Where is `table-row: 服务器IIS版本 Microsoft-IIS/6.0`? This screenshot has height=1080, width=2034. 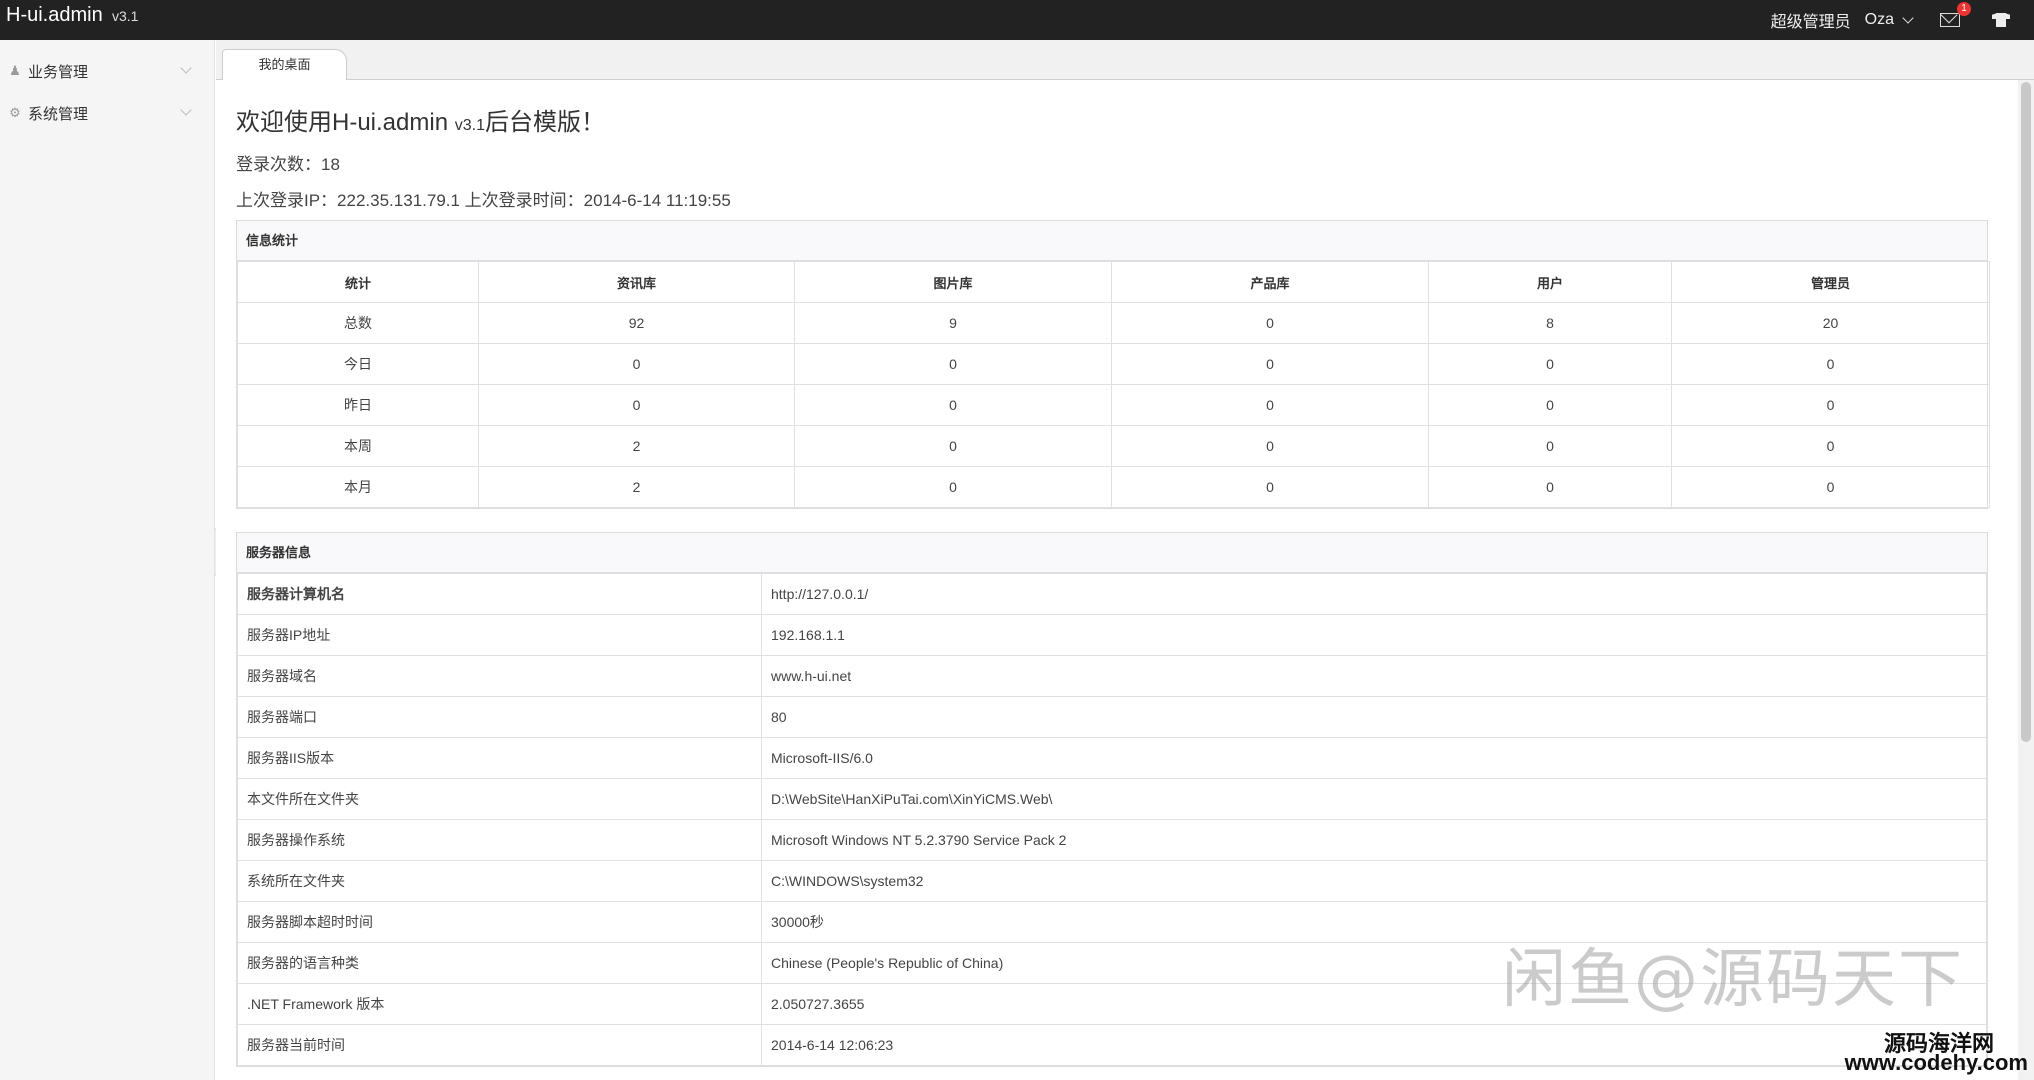 table-row: 服务器IIS版本 Microsoft-IIS/6.0 is located at coordinates (1112, 758).